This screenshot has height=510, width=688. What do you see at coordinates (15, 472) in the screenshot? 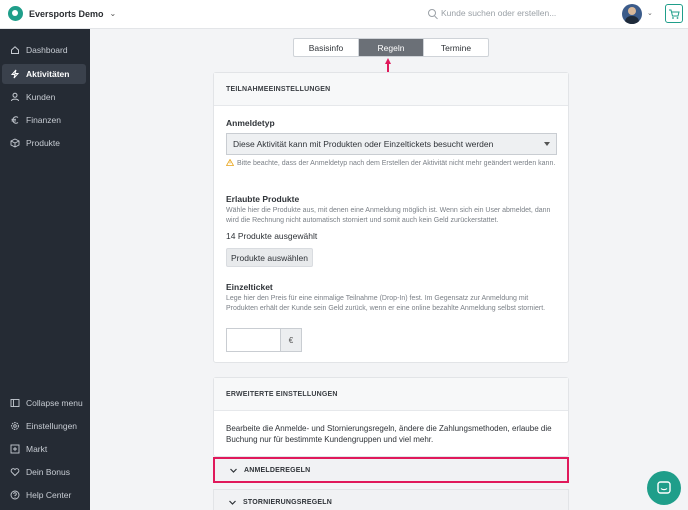
I see `heart-icon` at bounding box center [15, 472].